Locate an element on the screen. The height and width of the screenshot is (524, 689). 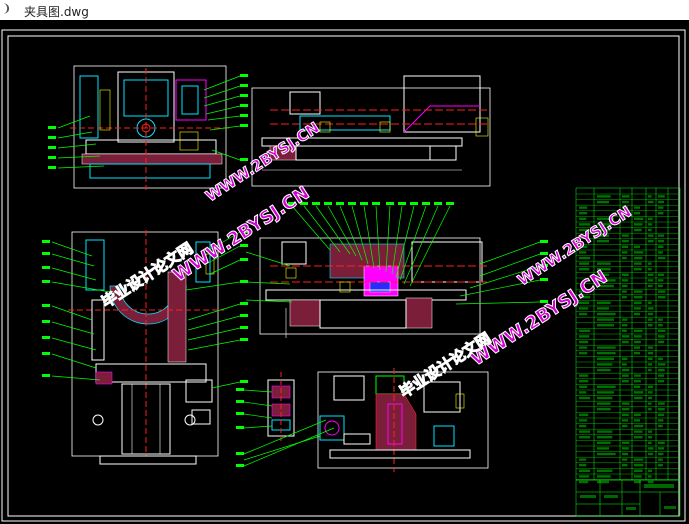
back-icon: ❩ is located at coordinates (6, 8).